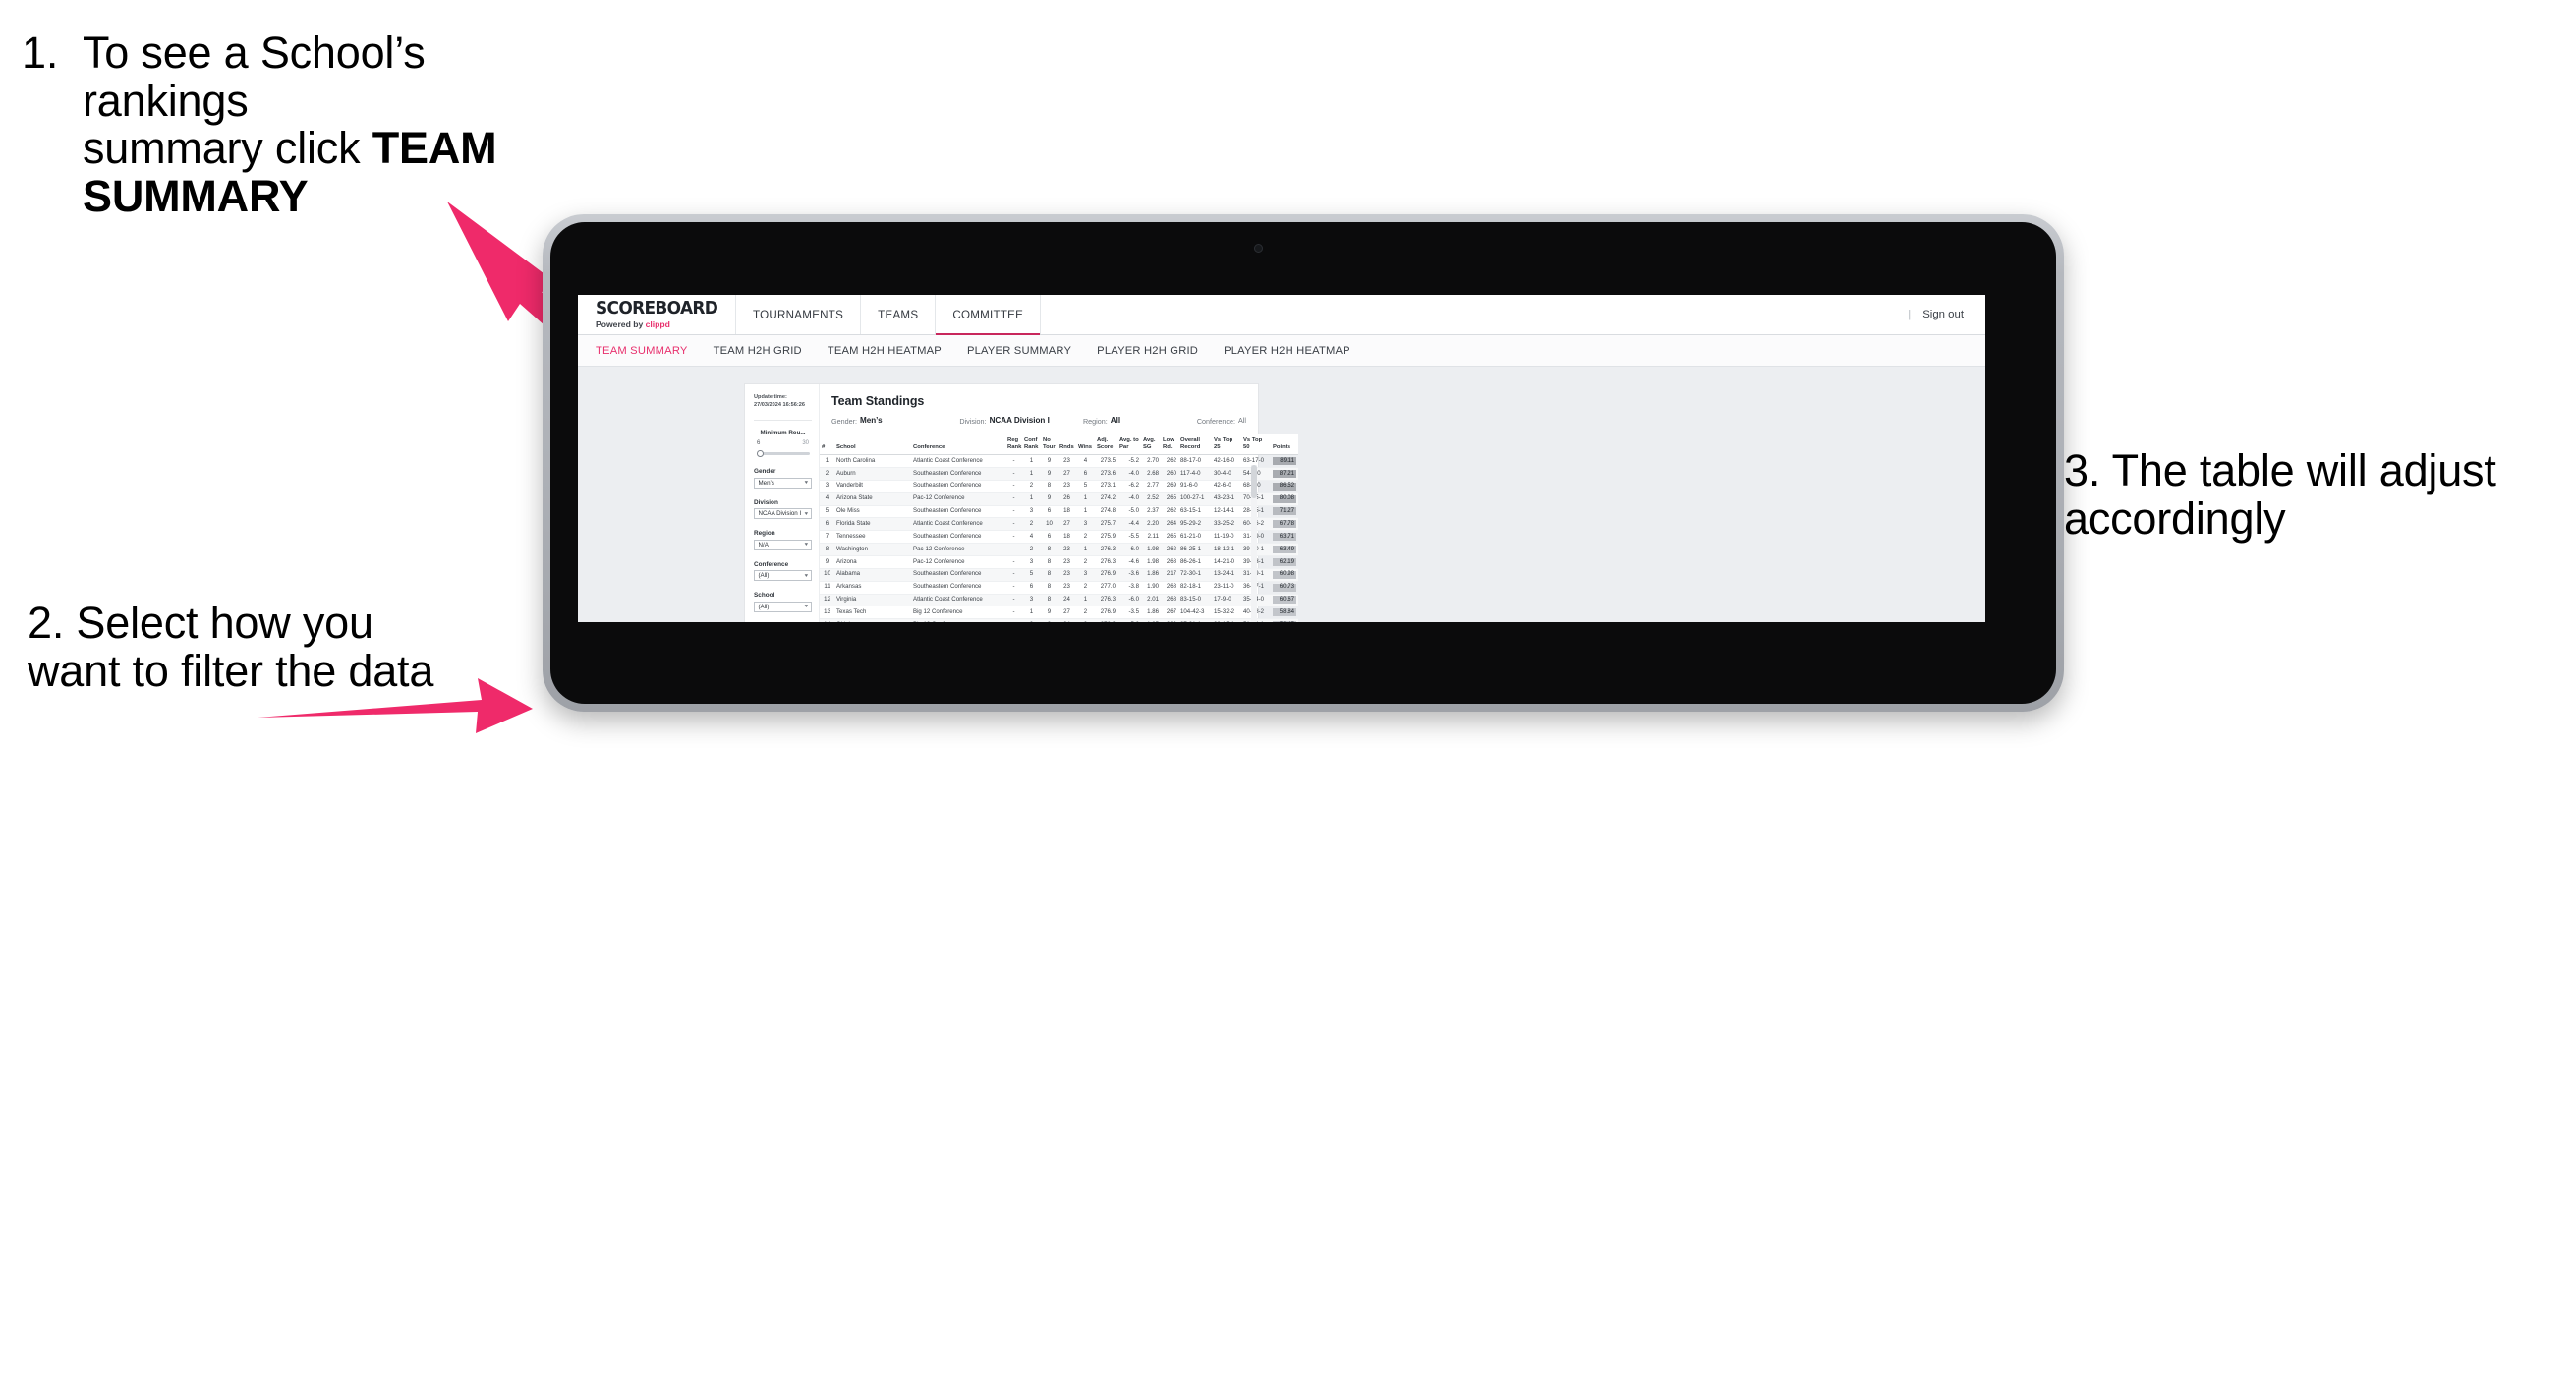 This screenshot has height=1386, width=2576. Describe the element at coordinates (1067, 537) in the screenshot. I see `cell-rnds: 18` at that location.